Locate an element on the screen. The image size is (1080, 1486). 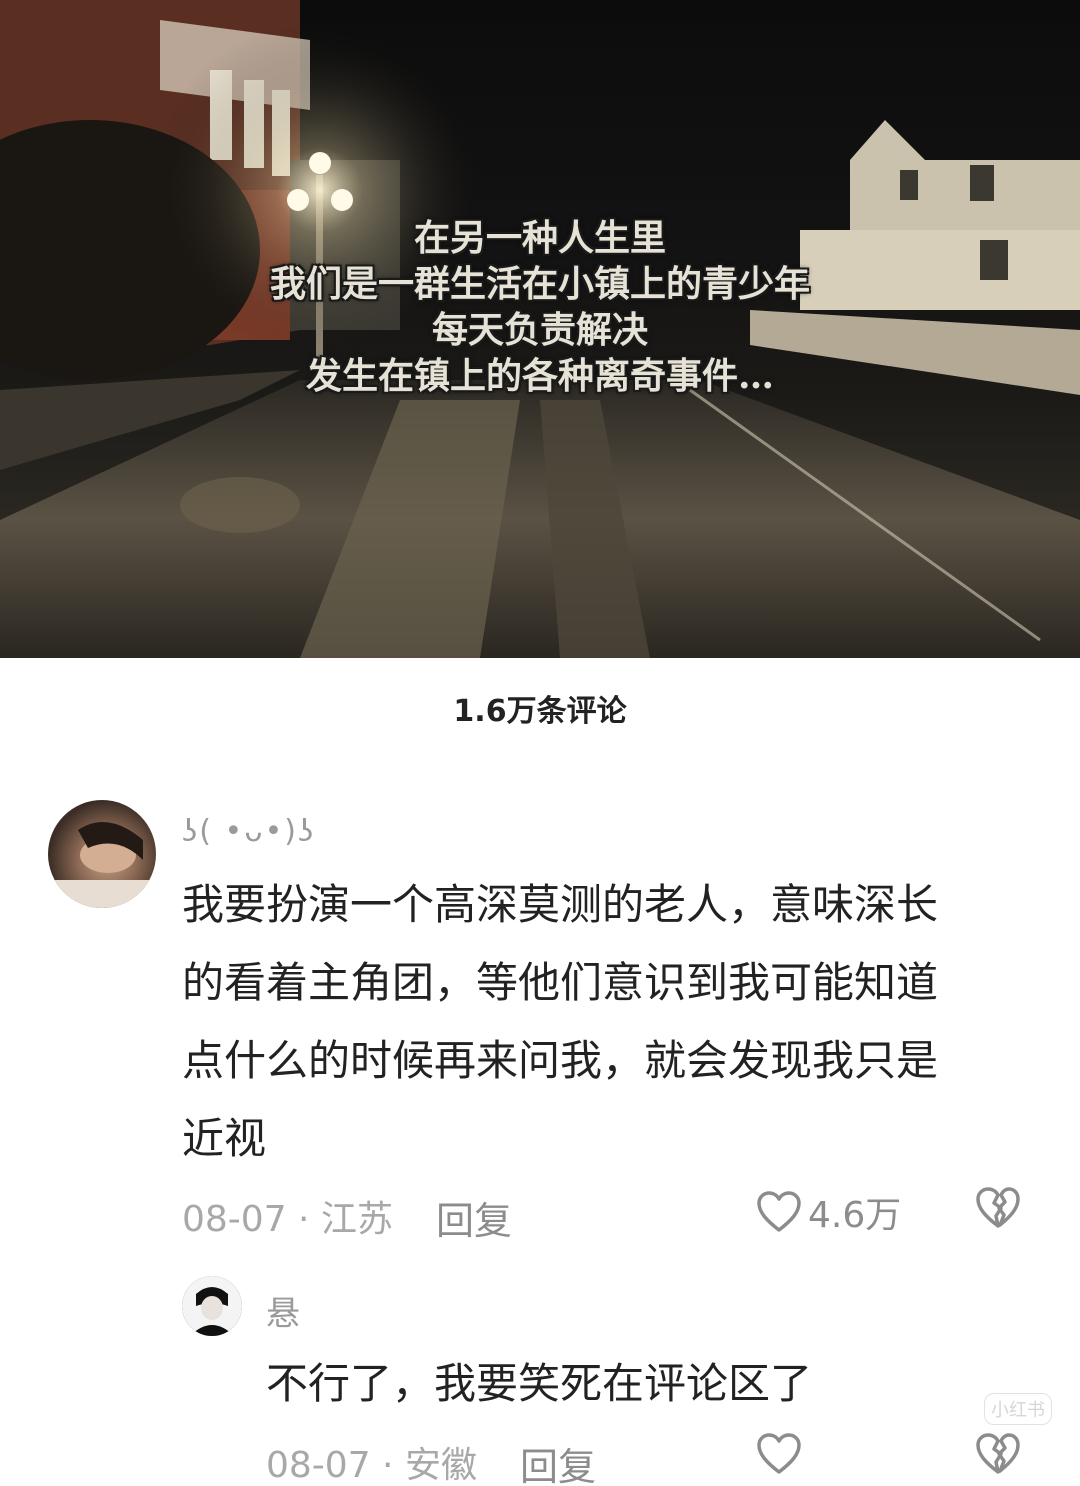
comment-text: 不行了，我要笑死在评论区了 is located at coordinates (656, 1384).